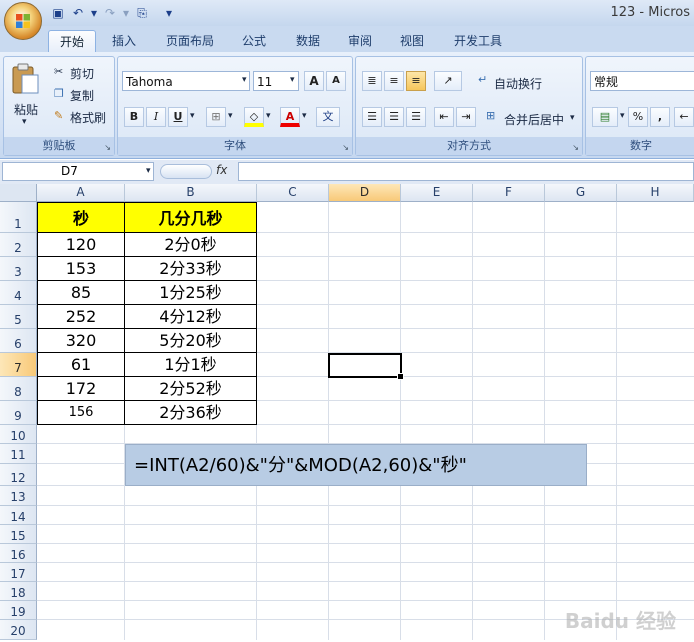  I want to click on underline-button: U, so click(178, 117).